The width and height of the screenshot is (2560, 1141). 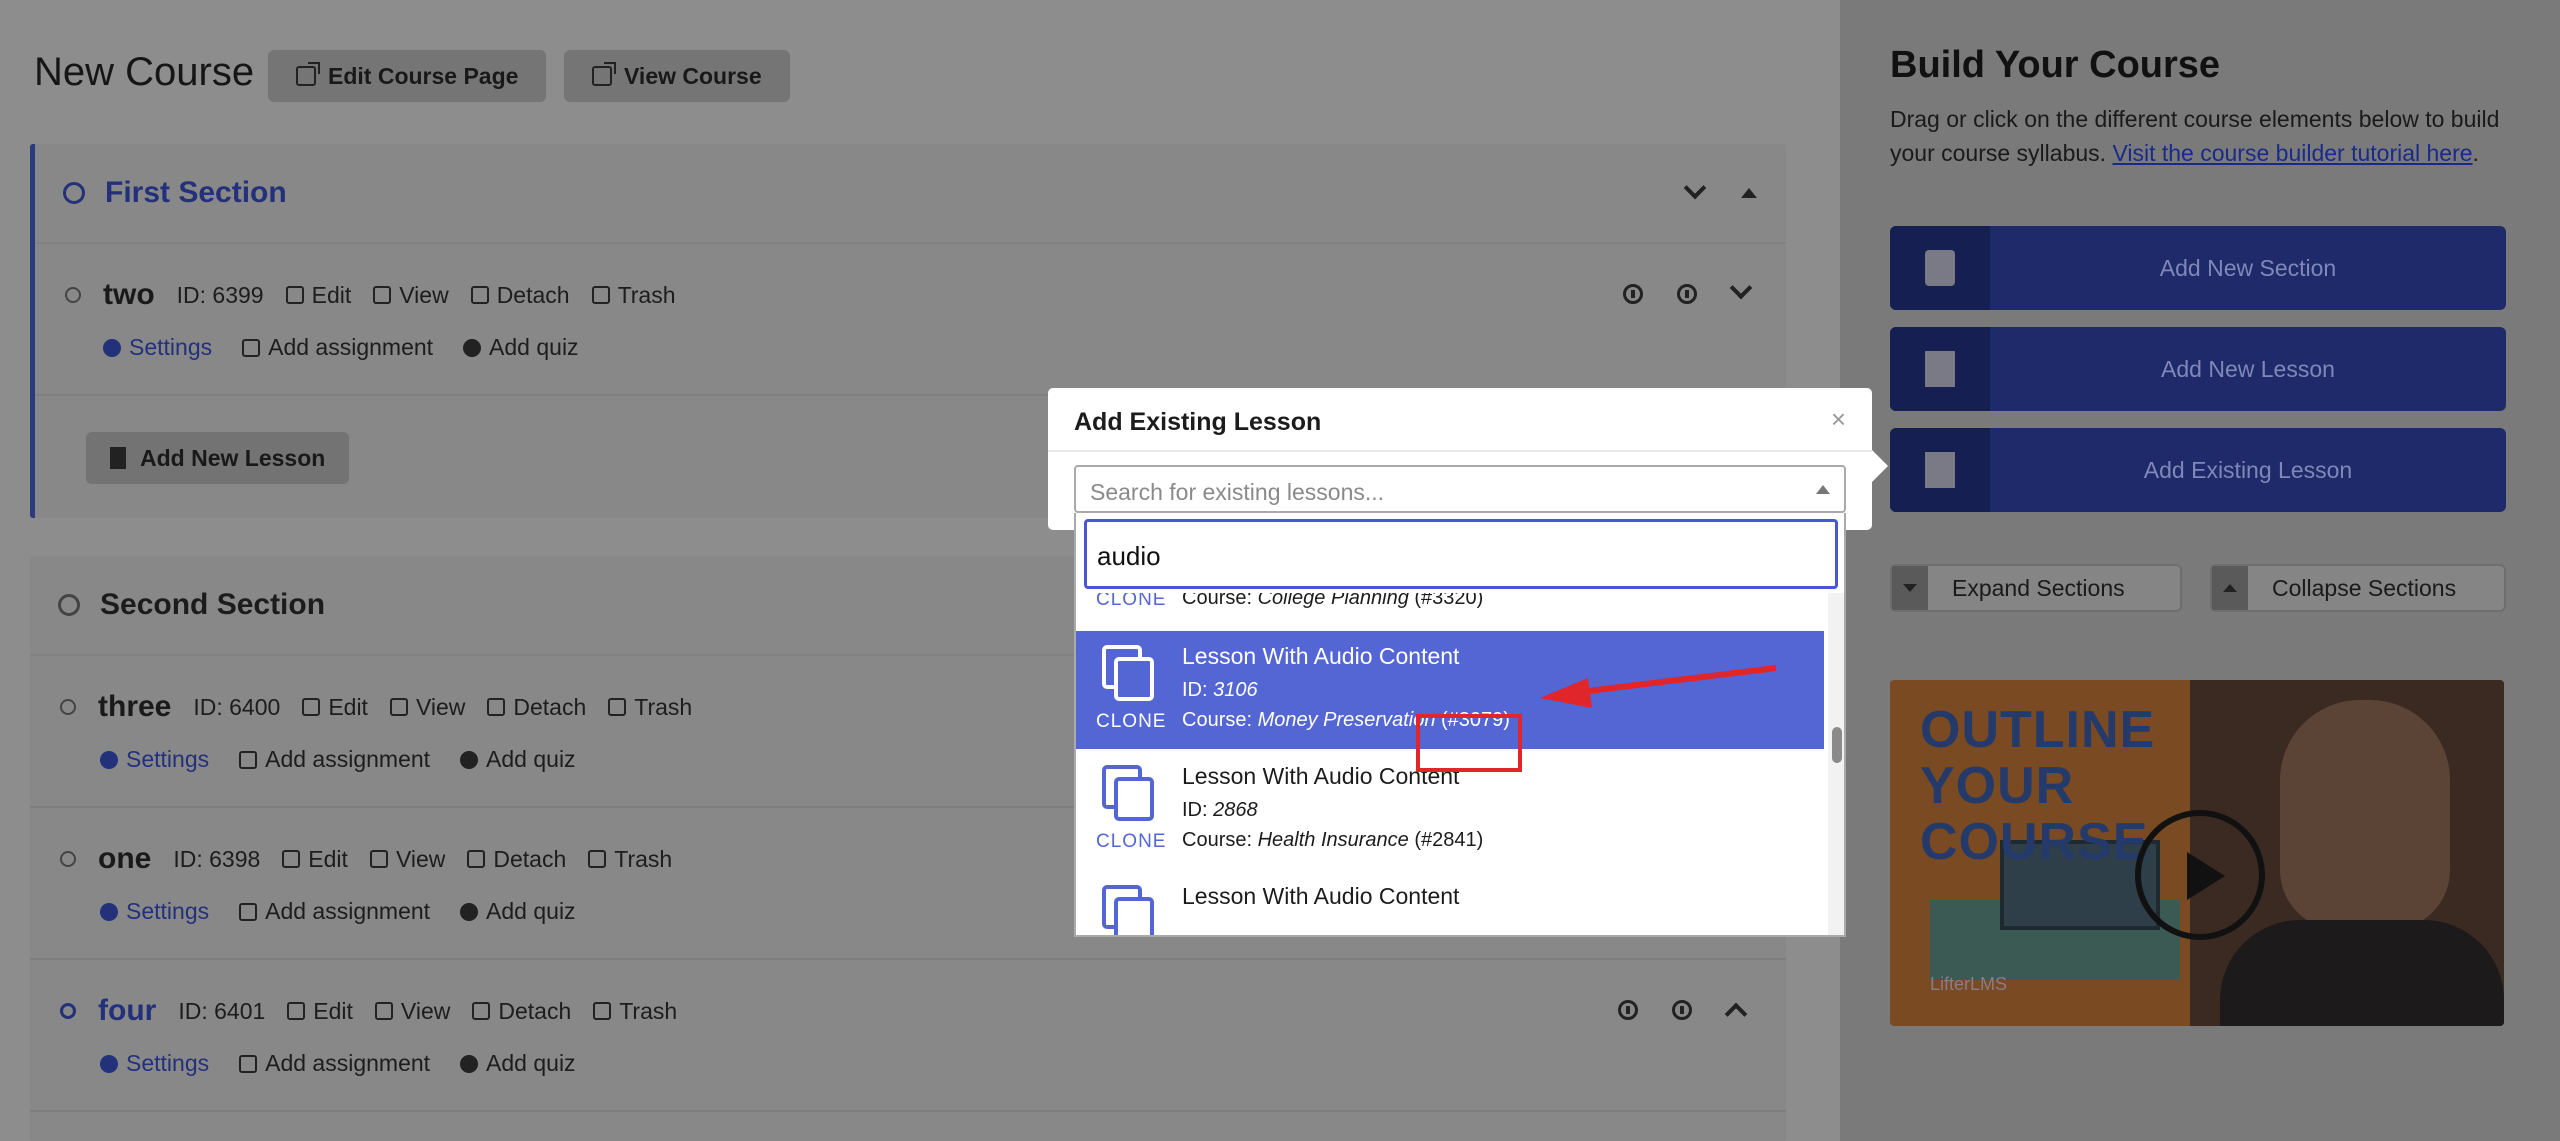 I want to click on section-title: Second Section, so click(x=212, y=605).